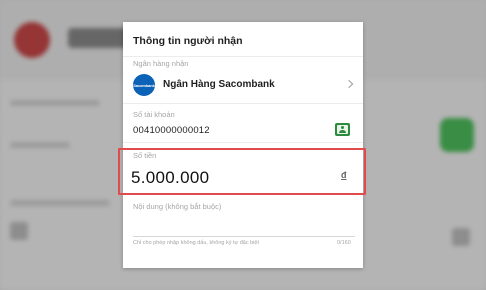 The height and width of the screenshot is (290, 486). What do you see at coordinates (144, 85) in the screenshot?
I see `sacombank-logo-icon: Sacombank` at bounding box center [144, 85].